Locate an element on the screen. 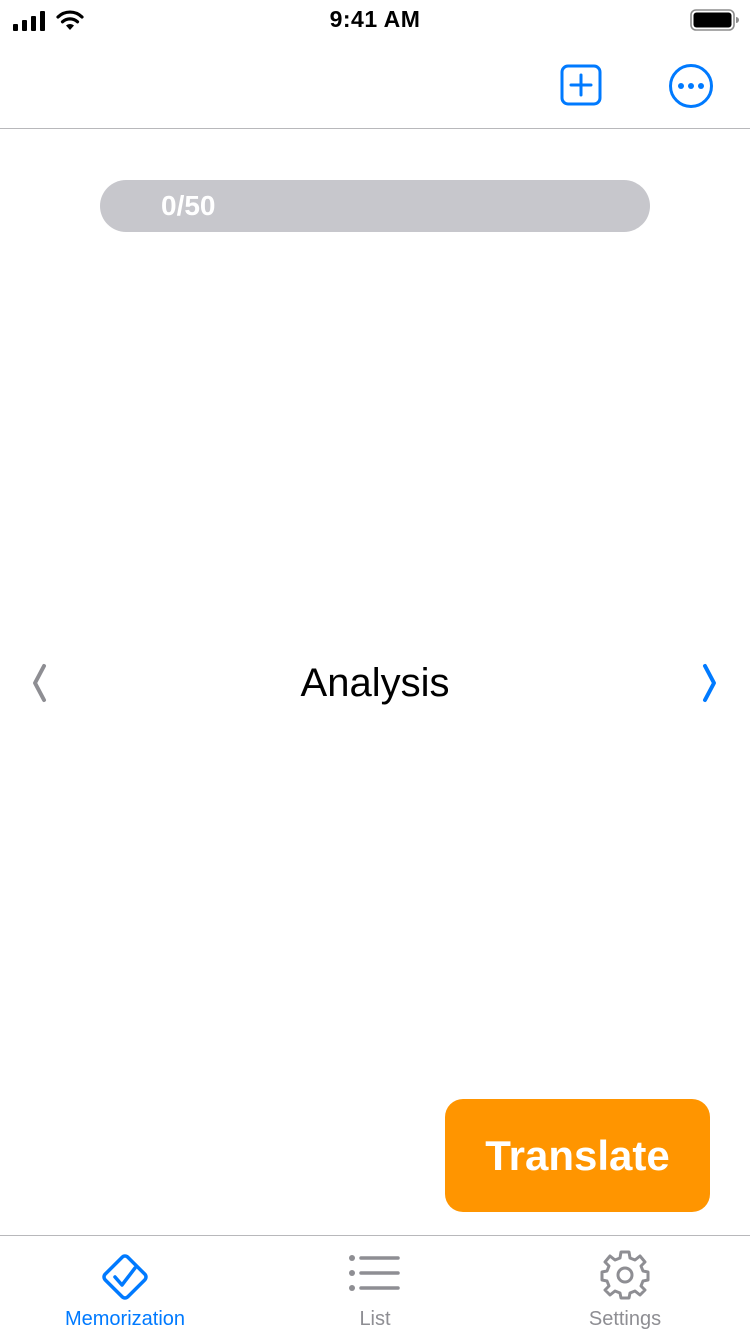 The width and height of the screenshot is (750, 1335). next-word-button is located at coordinates (711, 683).